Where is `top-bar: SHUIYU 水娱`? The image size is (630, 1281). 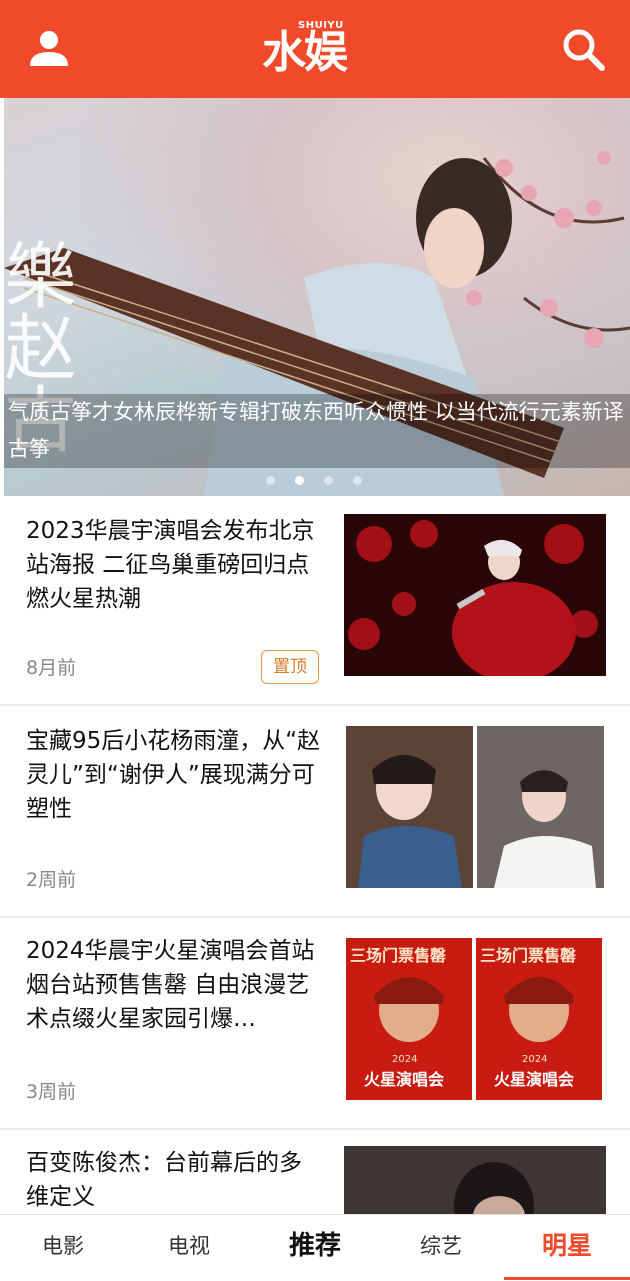 top-bar: SHUIYU 水娱 is located at coordinates (315, 49).